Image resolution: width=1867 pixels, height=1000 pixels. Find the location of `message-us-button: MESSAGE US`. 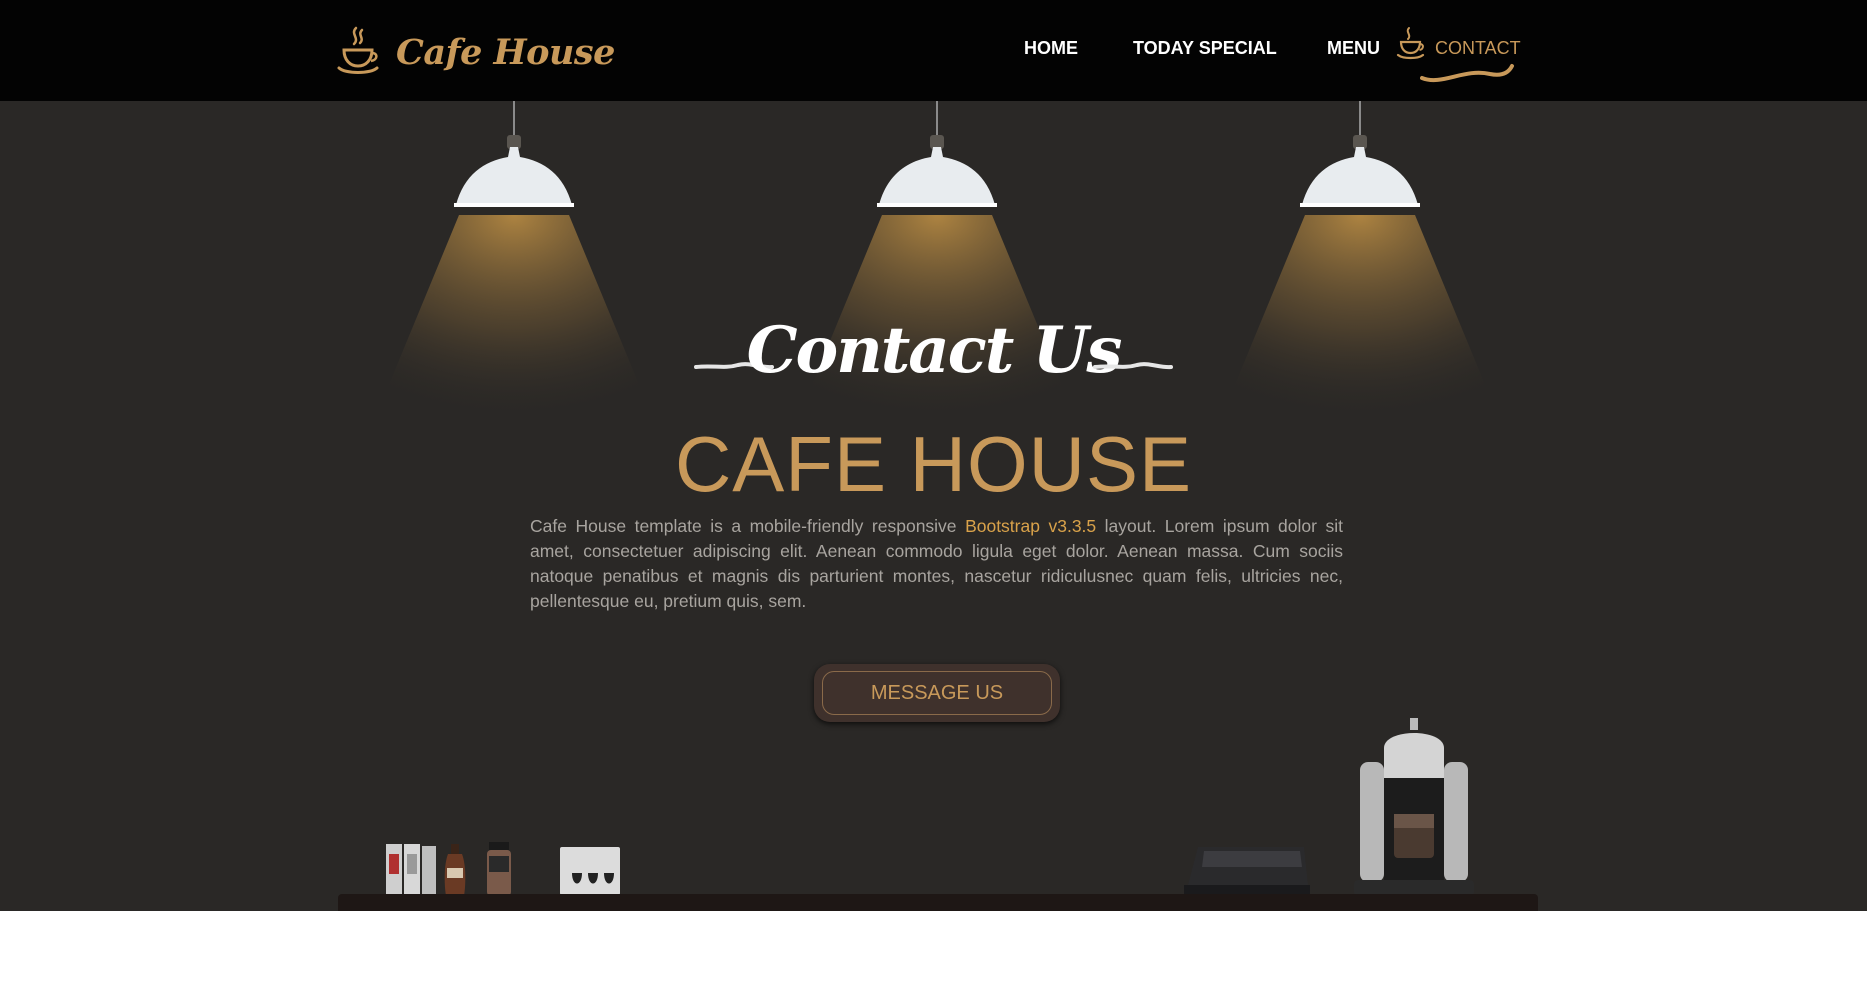

message-us-button: MESSAGE US is located at coordinates (937, 693).